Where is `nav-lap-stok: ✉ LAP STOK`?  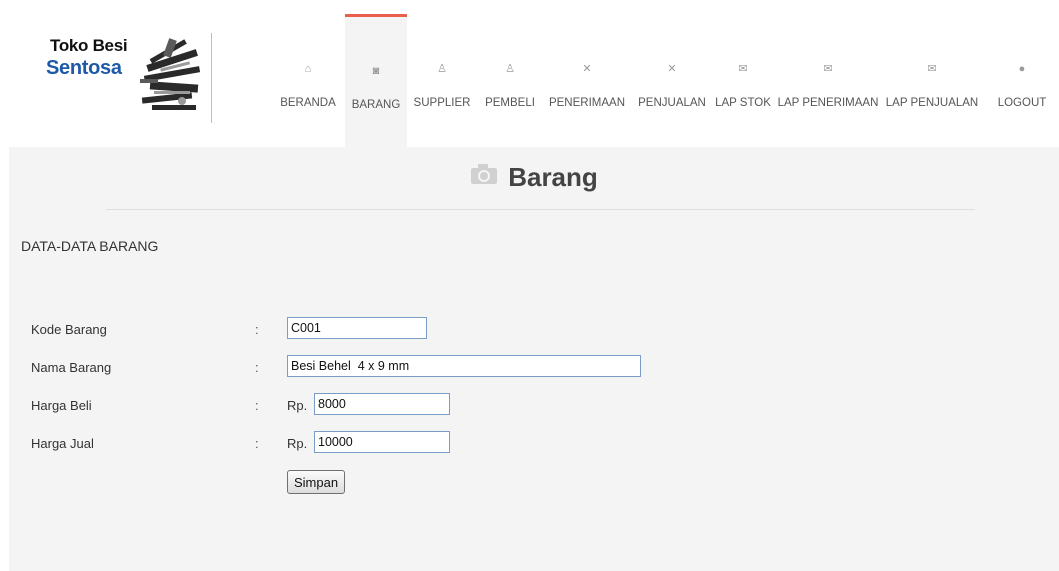 nav-lap-stok: ✉ LAP STOK is located at coordinates (743, 81).